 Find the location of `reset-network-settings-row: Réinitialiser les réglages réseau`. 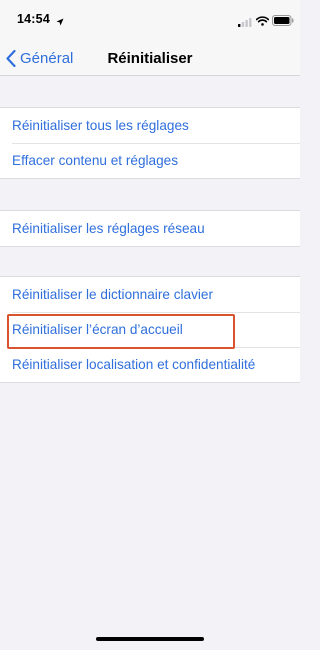

reset-network-settings-row: Réinitialiser les réglages réseau is located at coordinates (150, 228).